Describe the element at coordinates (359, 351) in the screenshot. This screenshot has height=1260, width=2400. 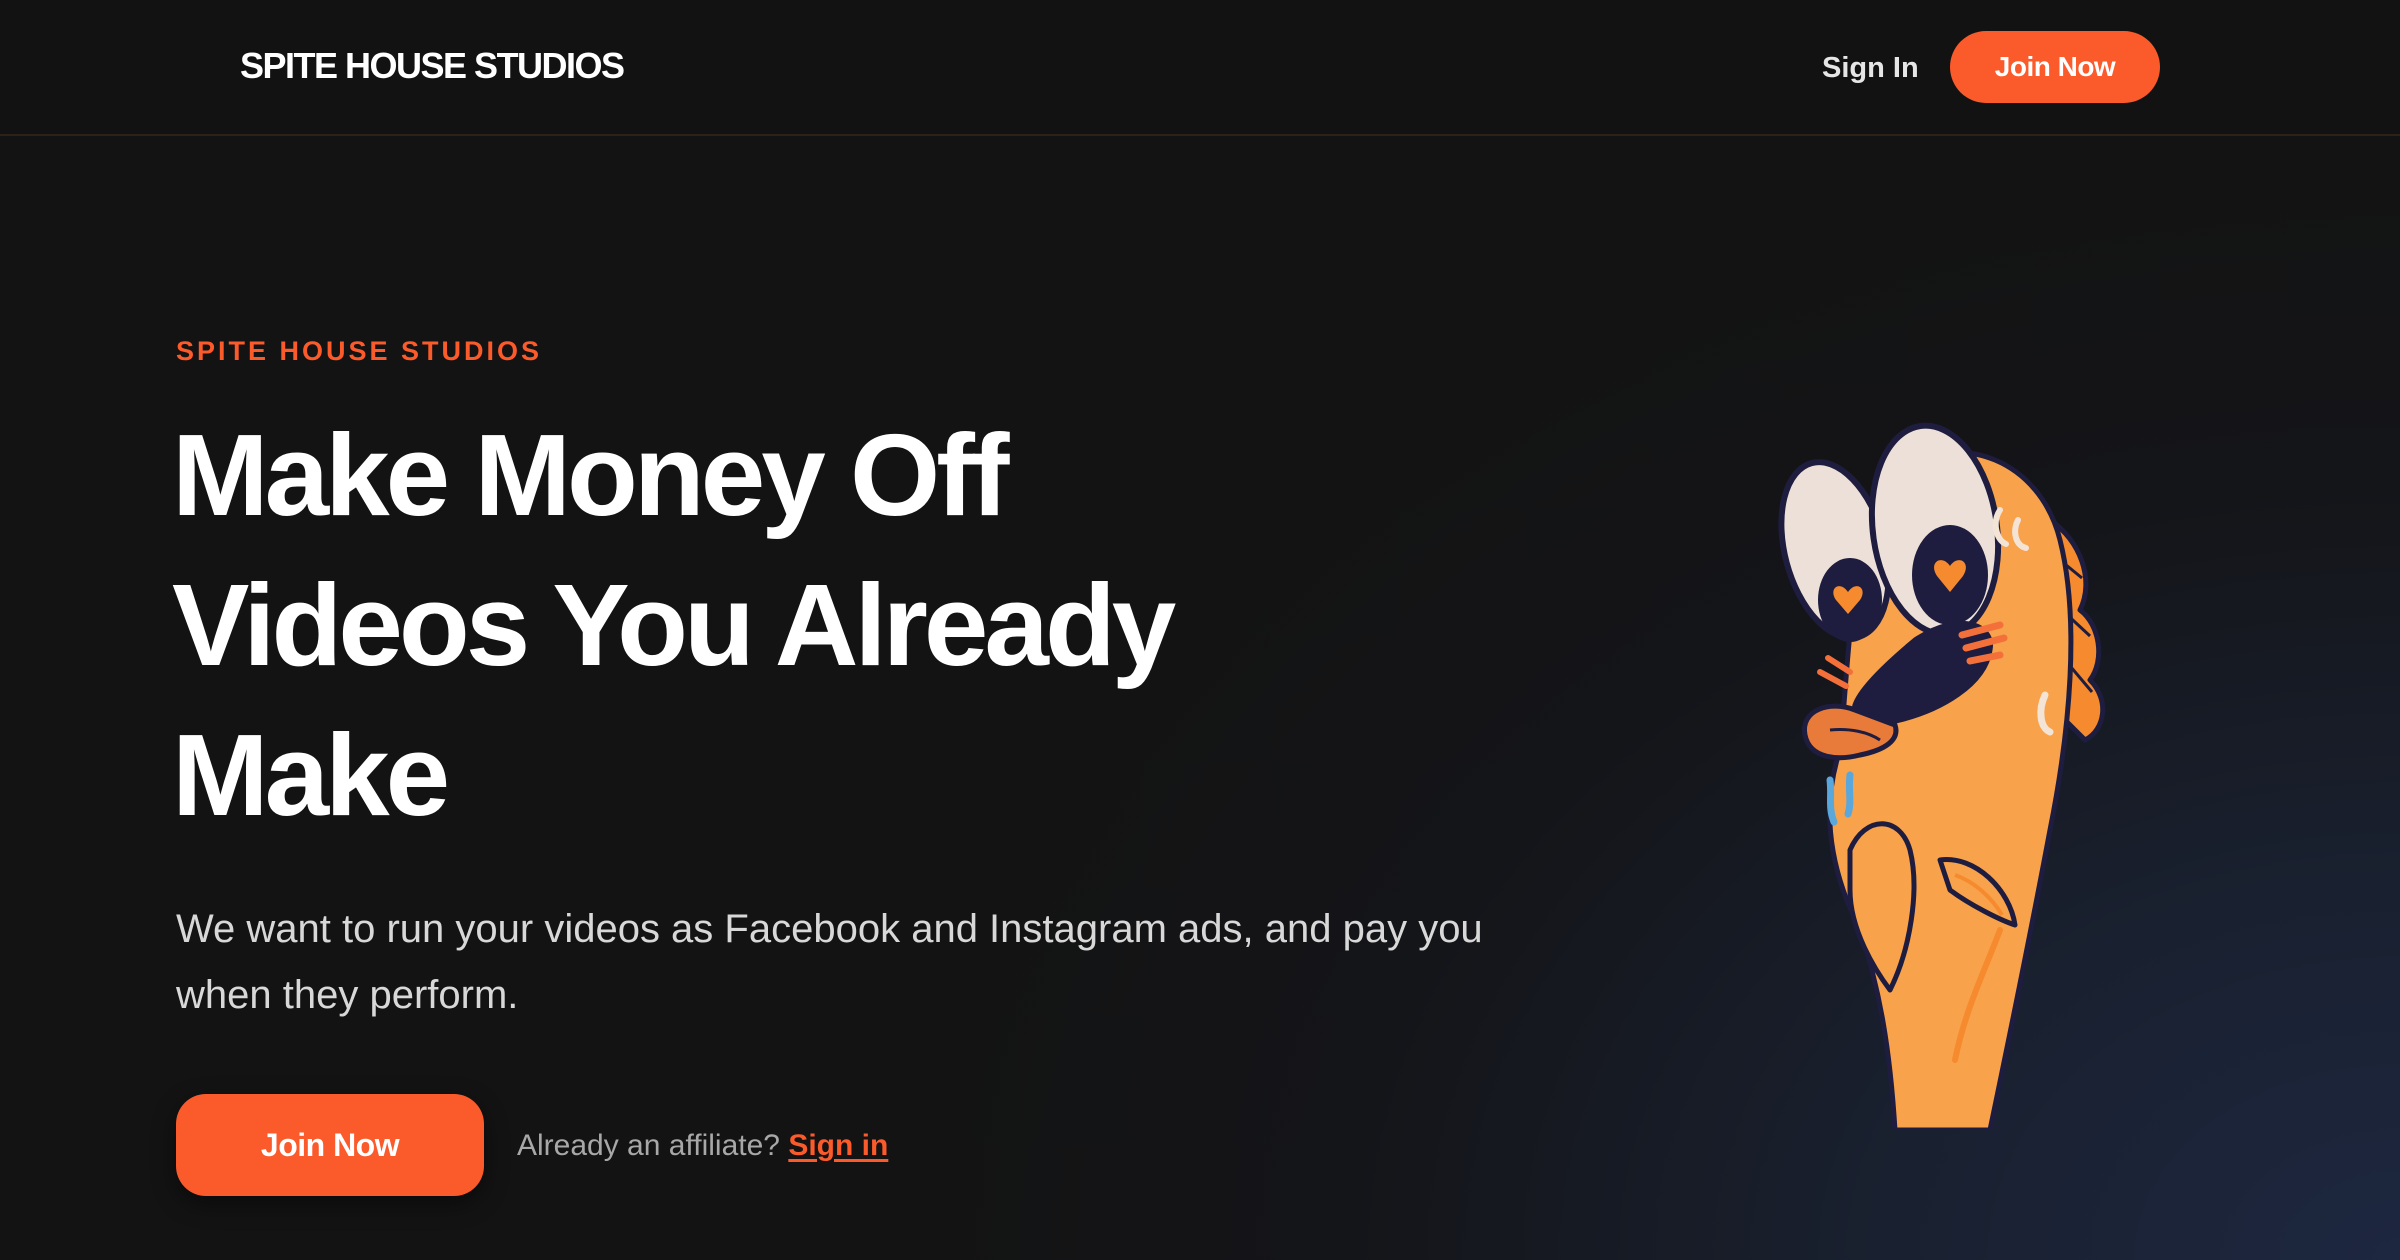
I see `hero-eyebrow: SPITE HOUSE STUDIOS` at that location.